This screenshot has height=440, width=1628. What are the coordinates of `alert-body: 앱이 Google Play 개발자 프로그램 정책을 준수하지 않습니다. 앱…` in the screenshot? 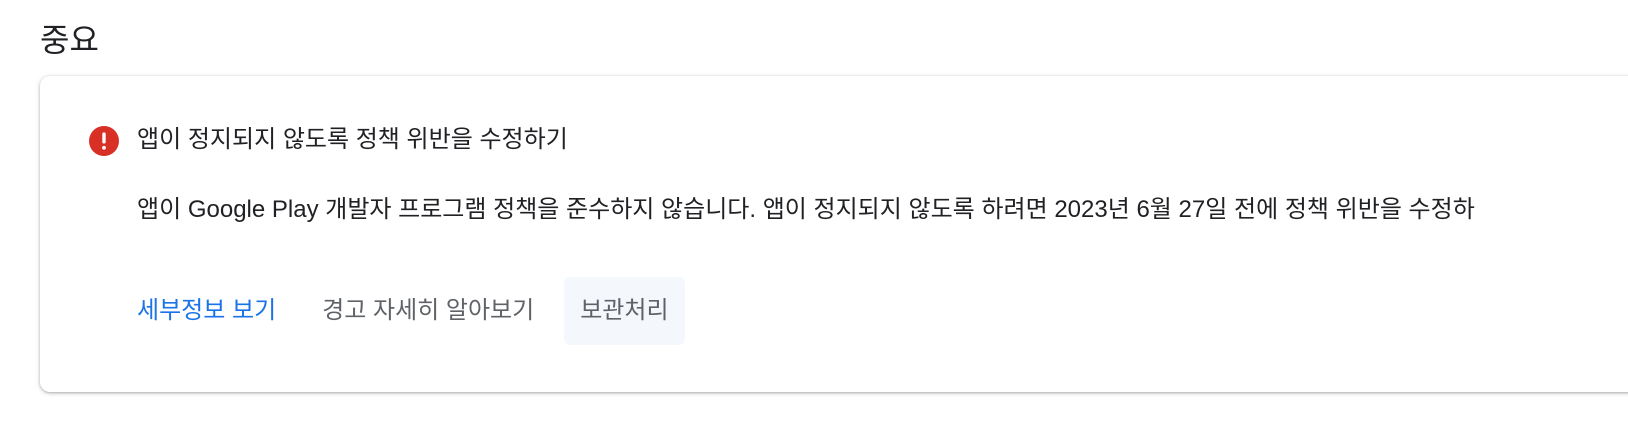 It's located at (806, 209).